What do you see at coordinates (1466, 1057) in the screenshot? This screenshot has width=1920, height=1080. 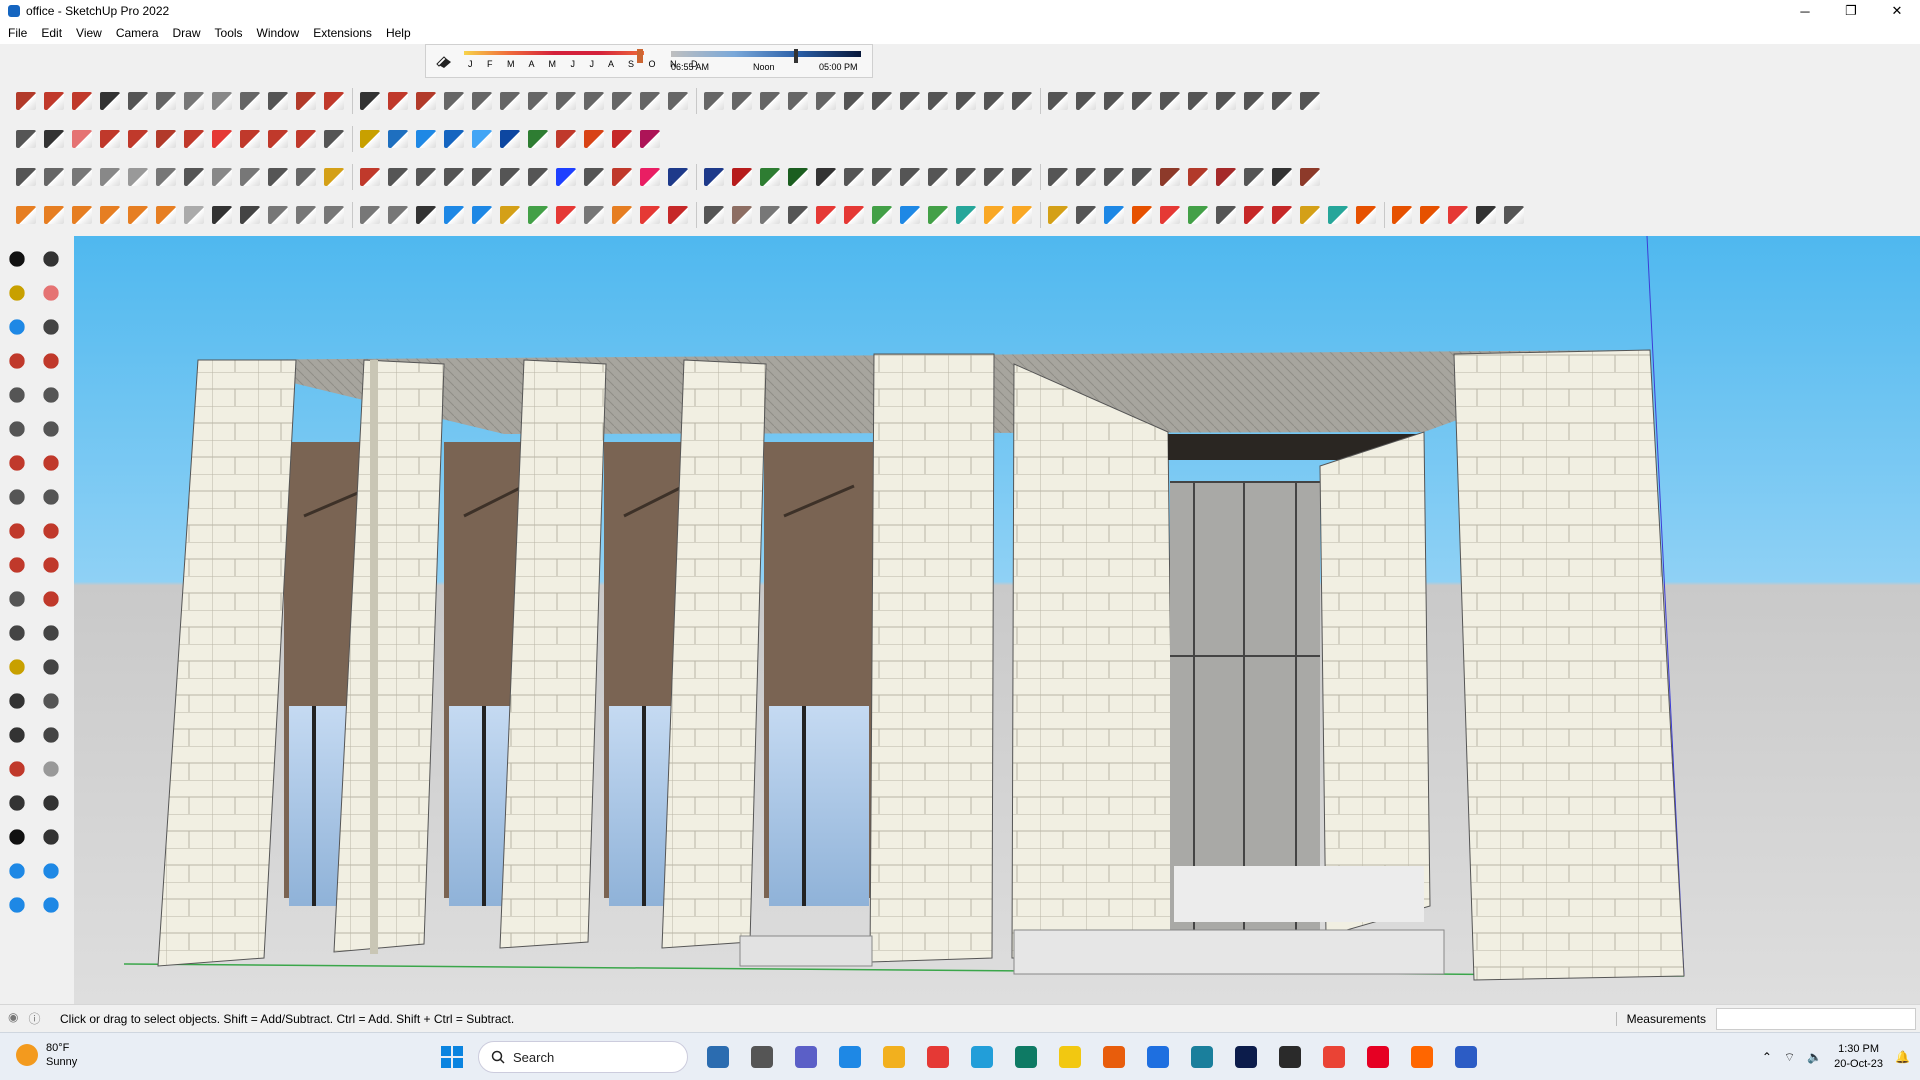 I see `sketchup-active-taskbar-button` at bounding box center [1466, 1057].